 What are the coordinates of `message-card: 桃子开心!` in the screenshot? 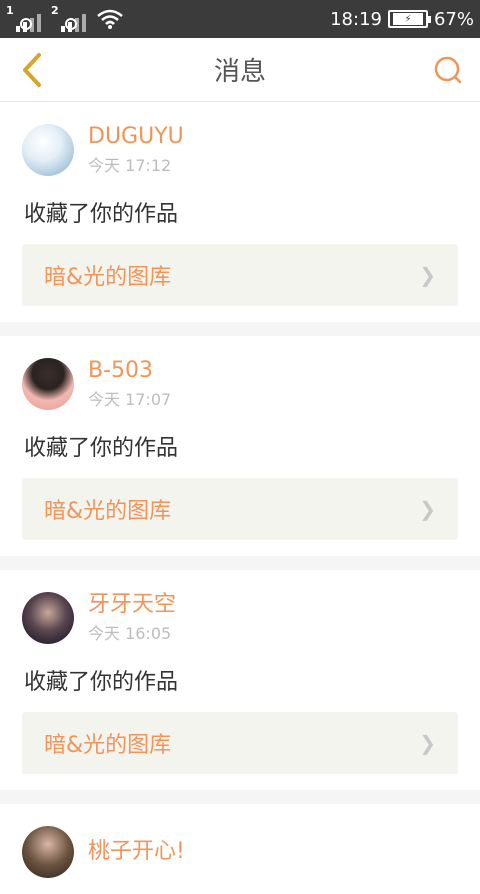 It's located at (240, 849).